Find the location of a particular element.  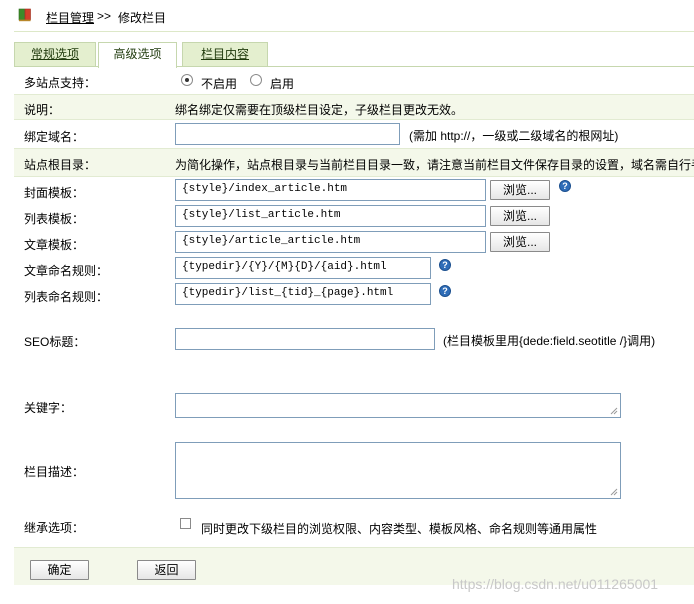

tab-advanced: 高级选项 is located at coordinates (137, 55).